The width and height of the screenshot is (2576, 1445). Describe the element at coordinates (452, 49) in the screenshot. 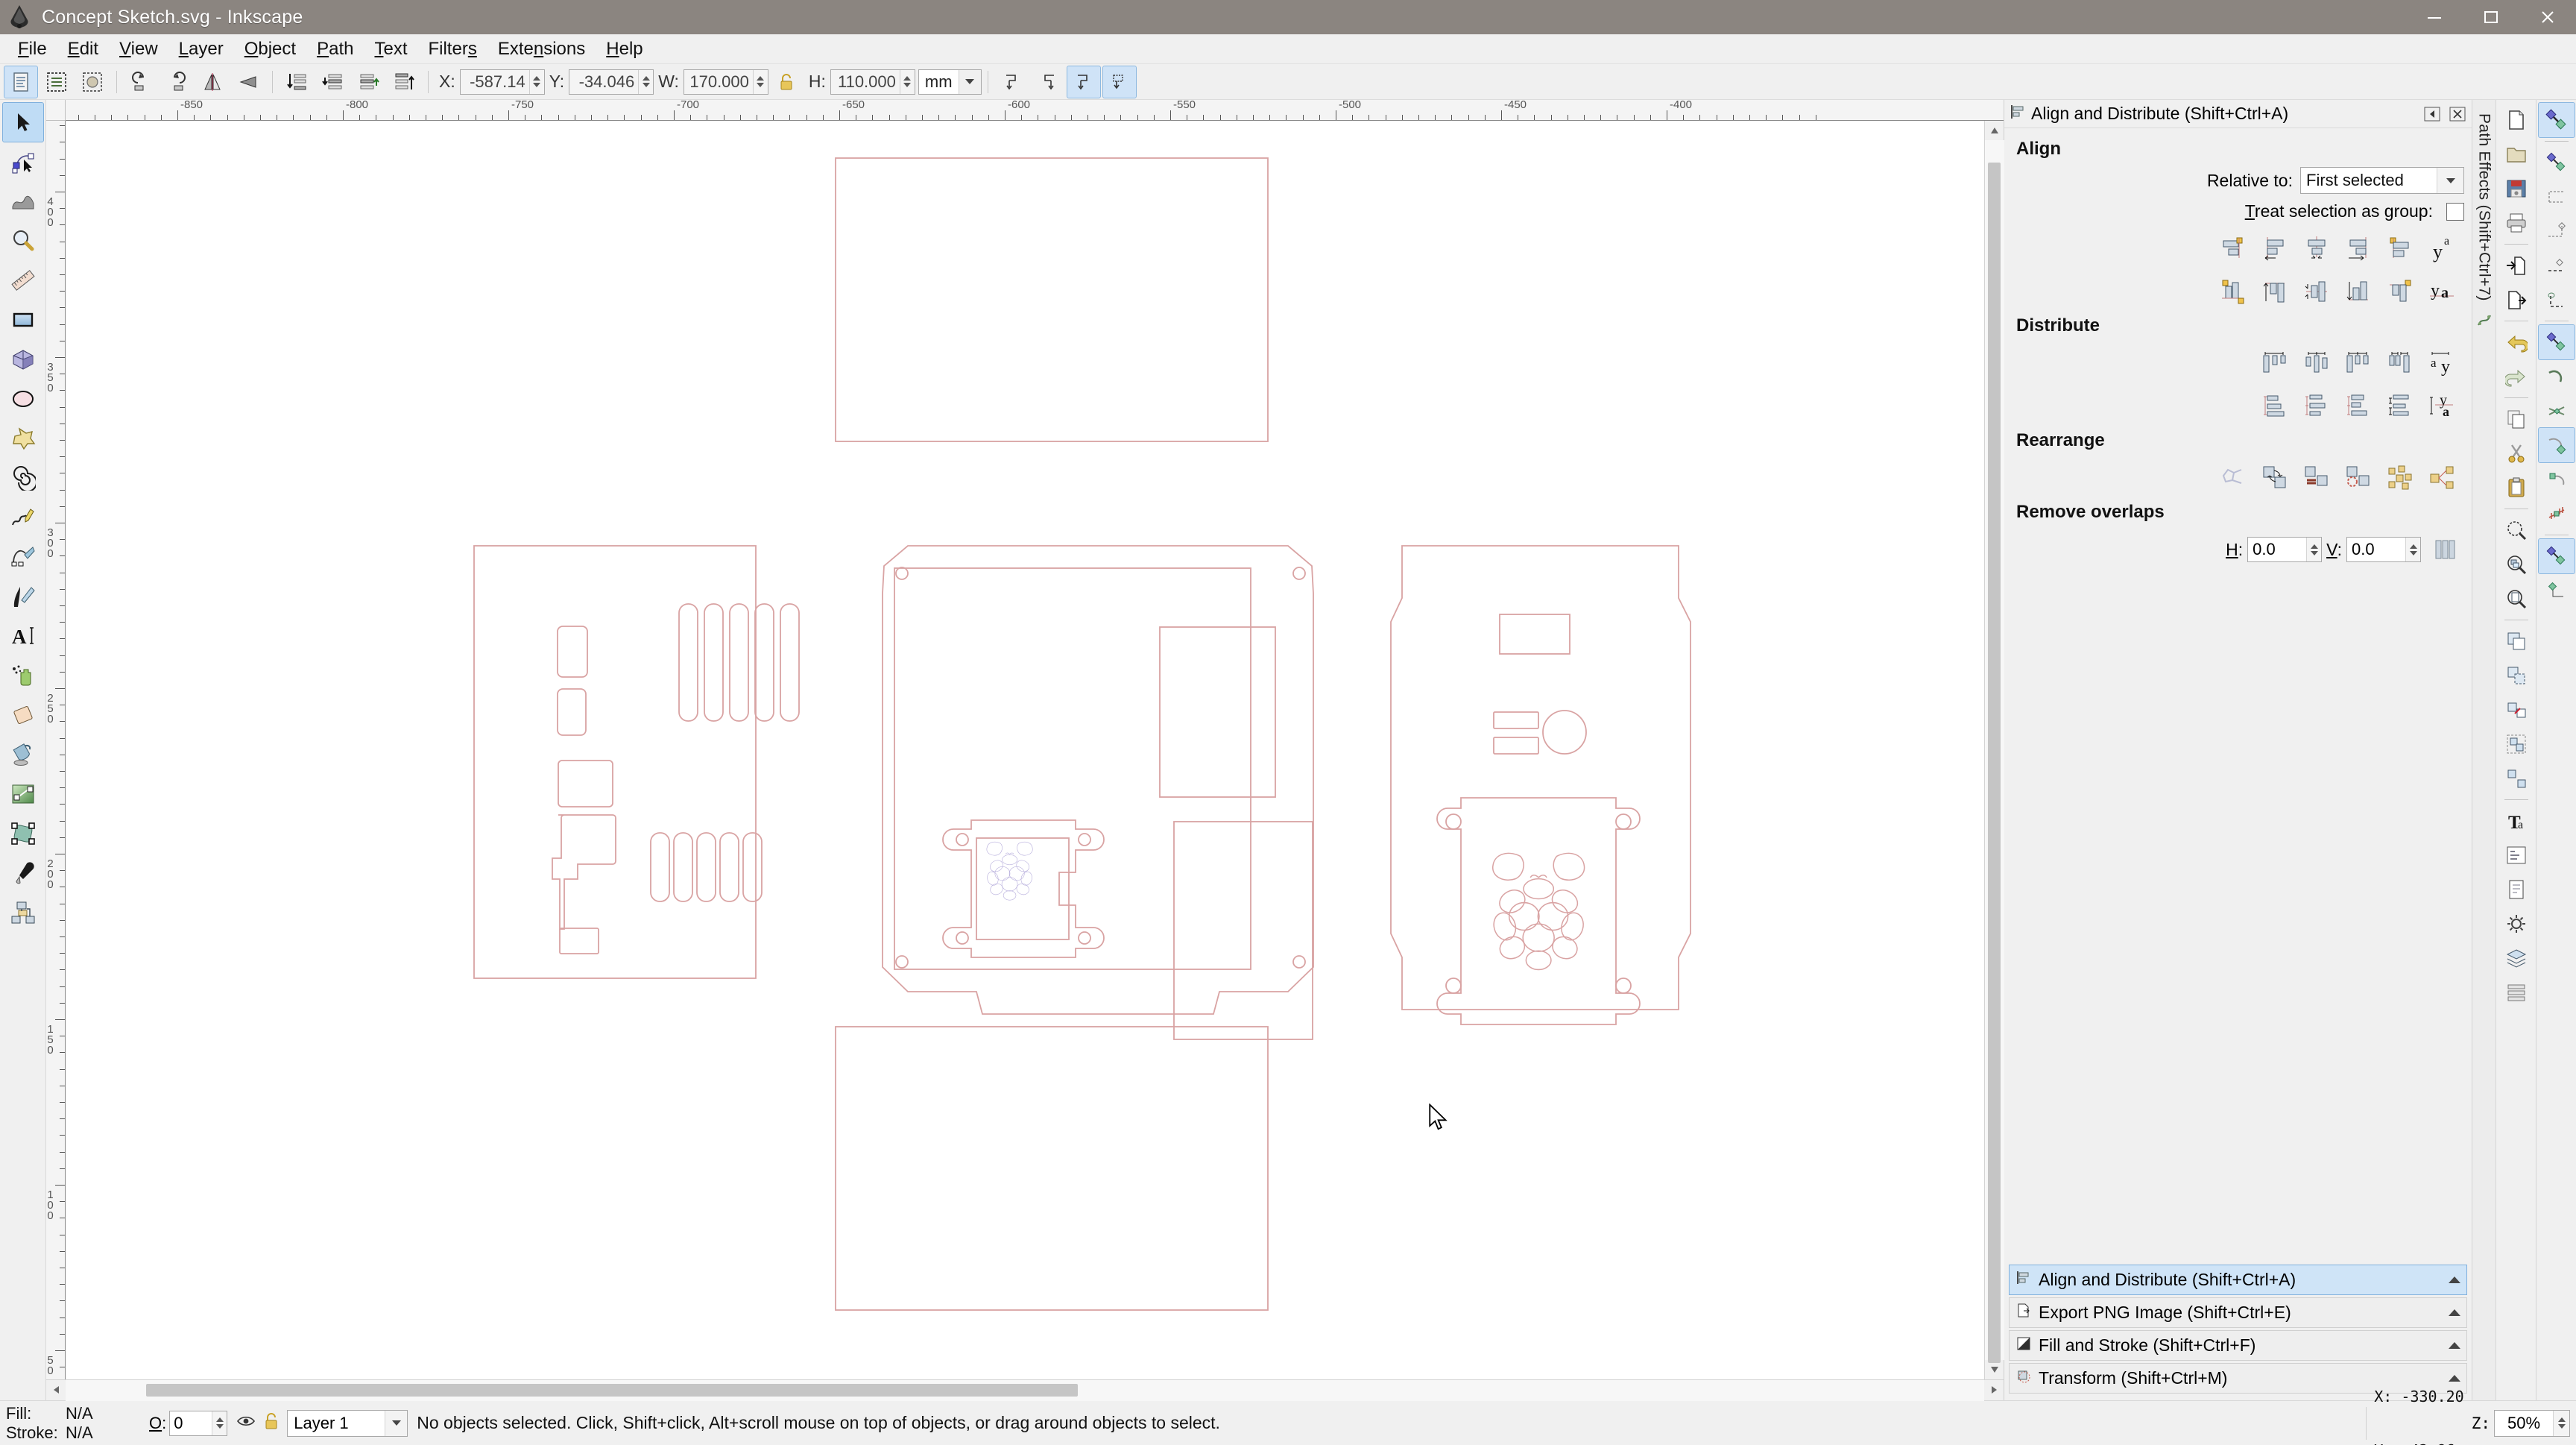

I see `menu-filters: Filters` at that location.